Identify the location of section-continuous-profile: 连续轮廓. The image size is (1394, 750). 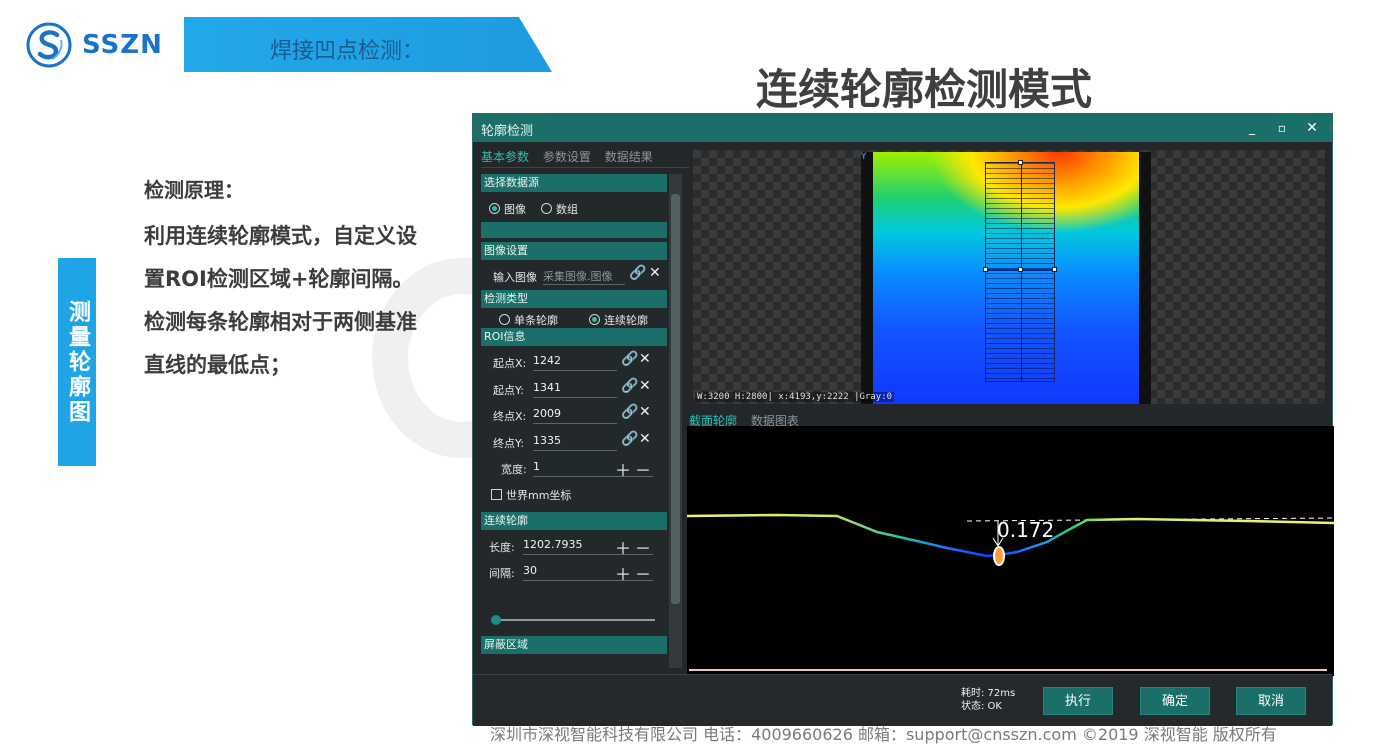
(574, 521).